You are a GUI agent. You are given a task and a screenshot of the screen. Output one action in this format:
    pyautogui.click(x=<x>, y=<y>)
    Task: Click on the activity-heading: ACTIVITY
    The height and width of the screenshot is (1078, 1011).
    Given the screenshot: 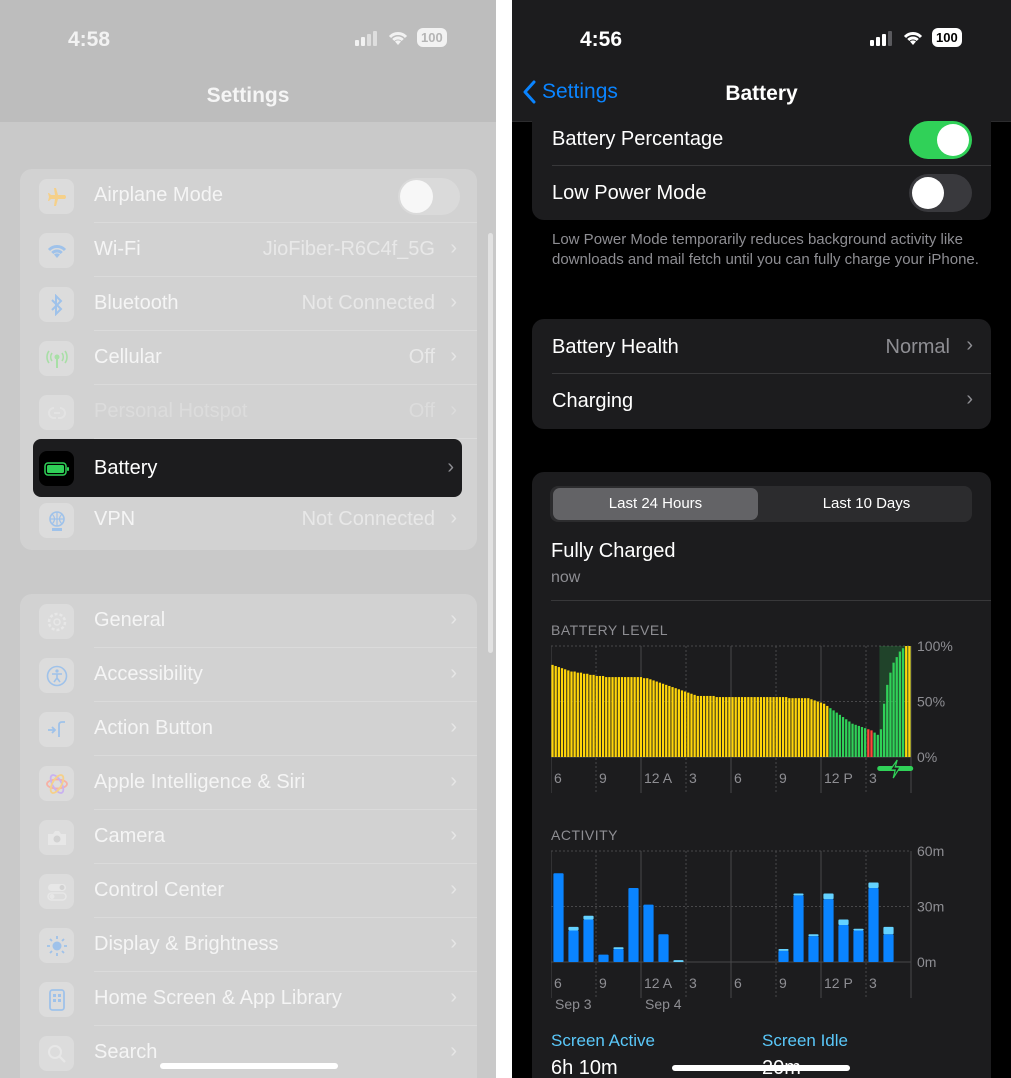 What is the action you would take?
    pyautogui.click(x=585, y=835)
    